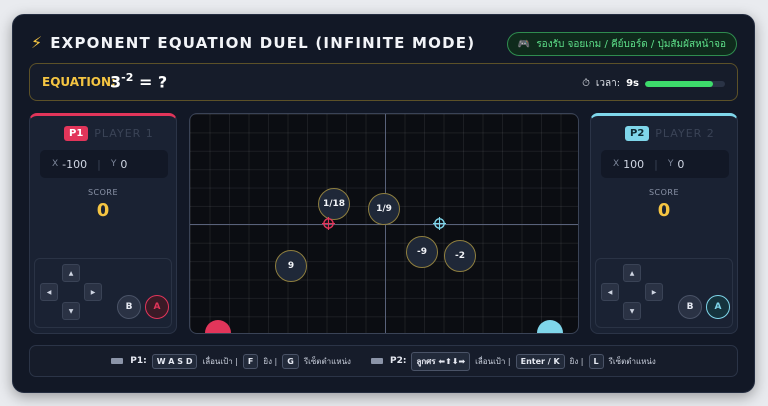 The height and width of the screenshot is (406, 768). I want to click on p2-controls-label: P2:, so click(398, 361).